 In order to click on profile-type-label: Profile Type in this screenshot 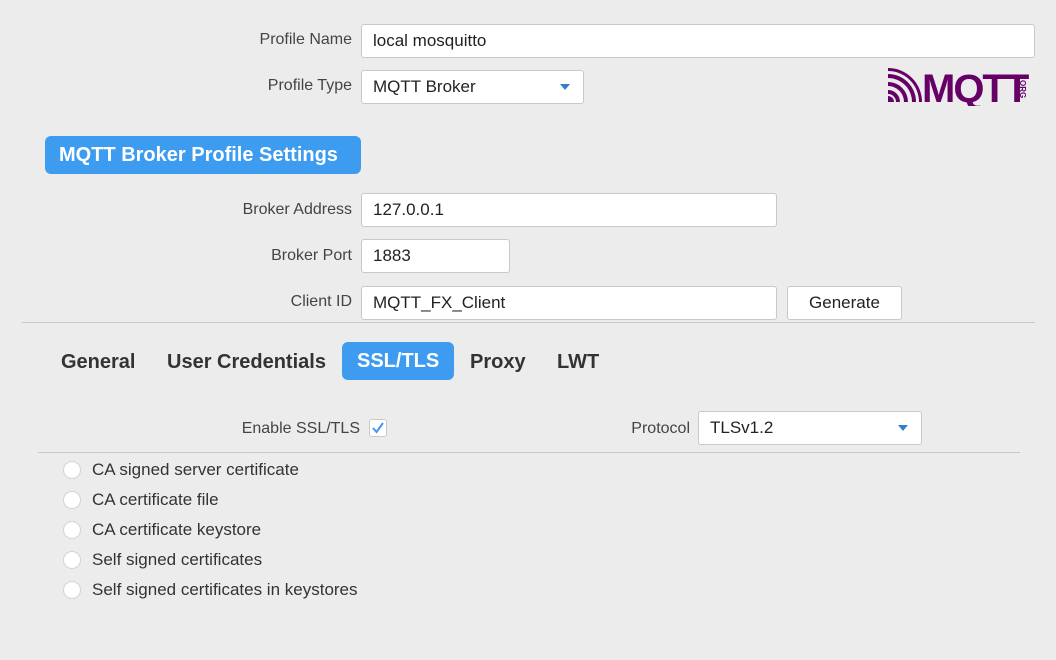, I will do `click(309, 85)`.